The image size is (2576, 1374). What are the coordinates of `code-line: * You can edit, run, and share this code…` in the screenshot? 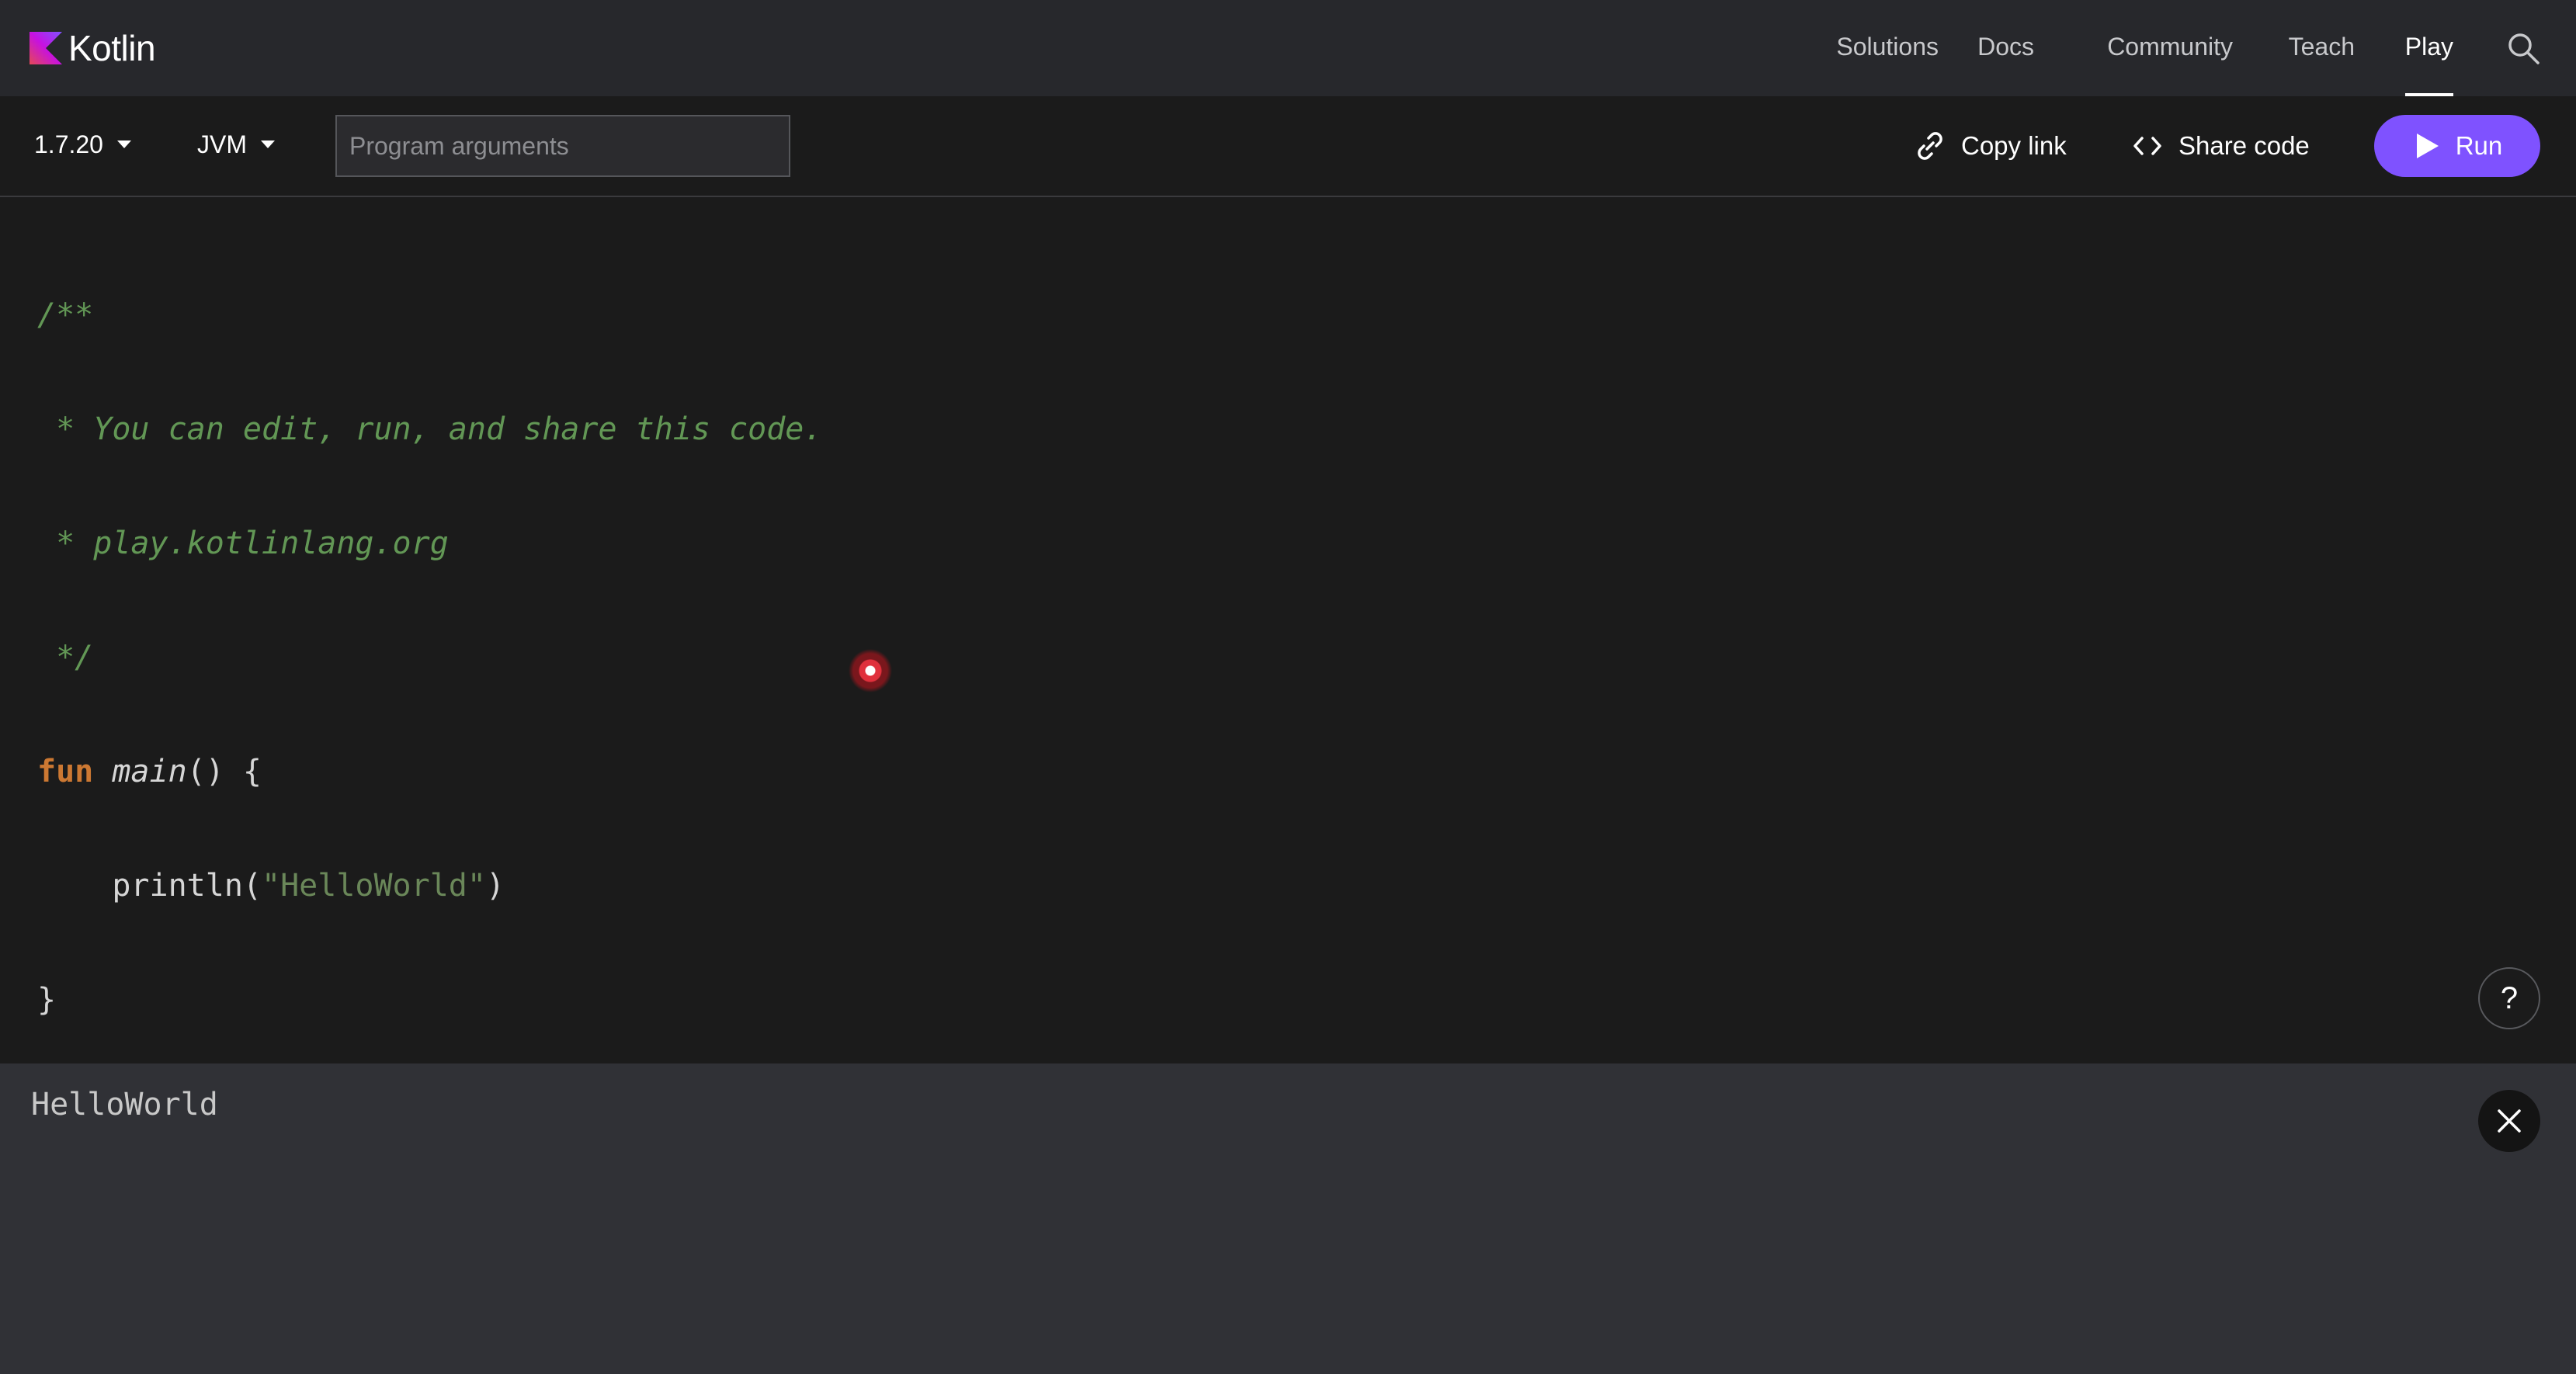 It's located at (429, 430).